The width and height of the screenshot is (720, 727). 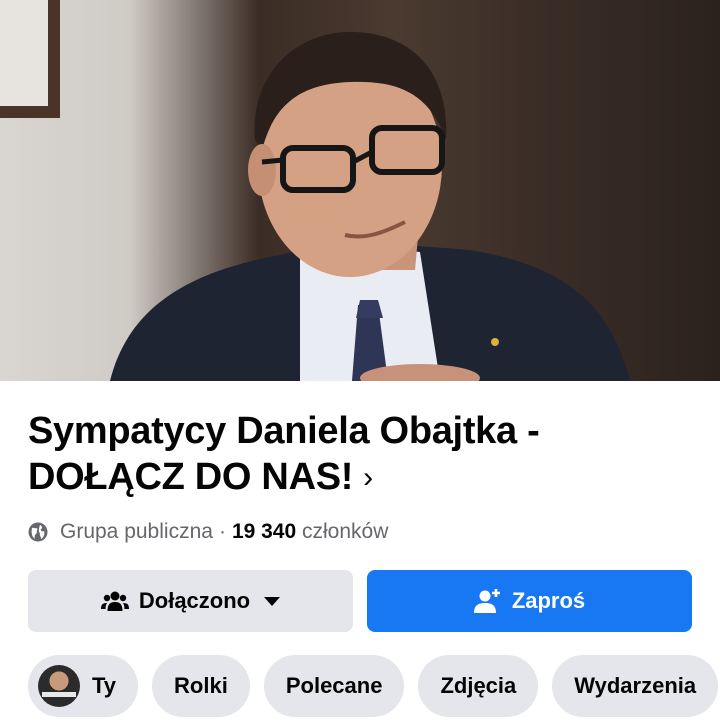 I want to click on tab-events: Wydarzenia, so click(x=635, y=686).